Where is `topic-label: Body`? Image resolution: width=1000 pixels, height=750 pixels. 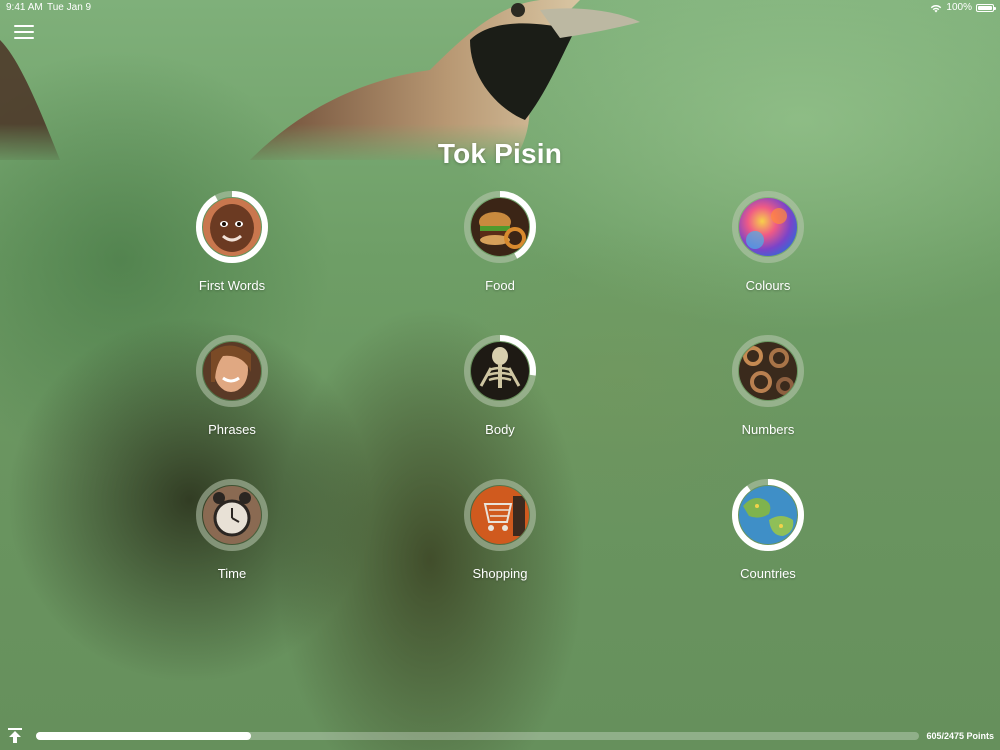 topic-label: Body is located at coordinates (500, 429).